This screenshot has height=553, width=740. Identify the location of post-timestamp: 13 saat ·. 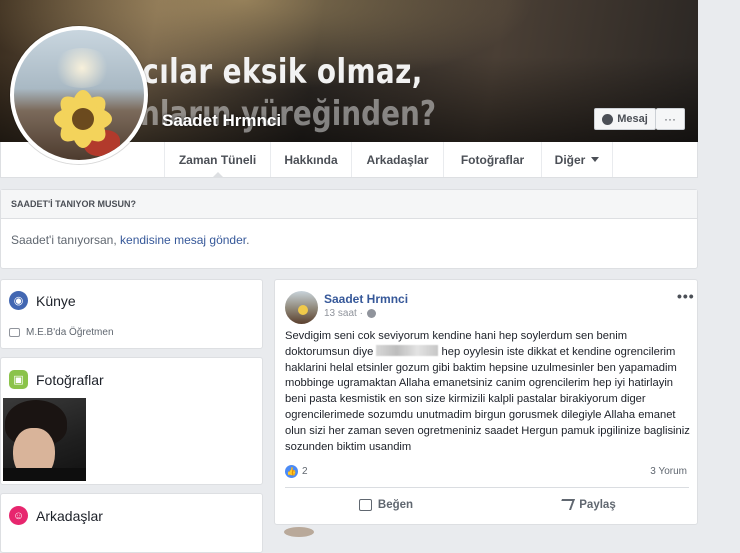
(350, 313).